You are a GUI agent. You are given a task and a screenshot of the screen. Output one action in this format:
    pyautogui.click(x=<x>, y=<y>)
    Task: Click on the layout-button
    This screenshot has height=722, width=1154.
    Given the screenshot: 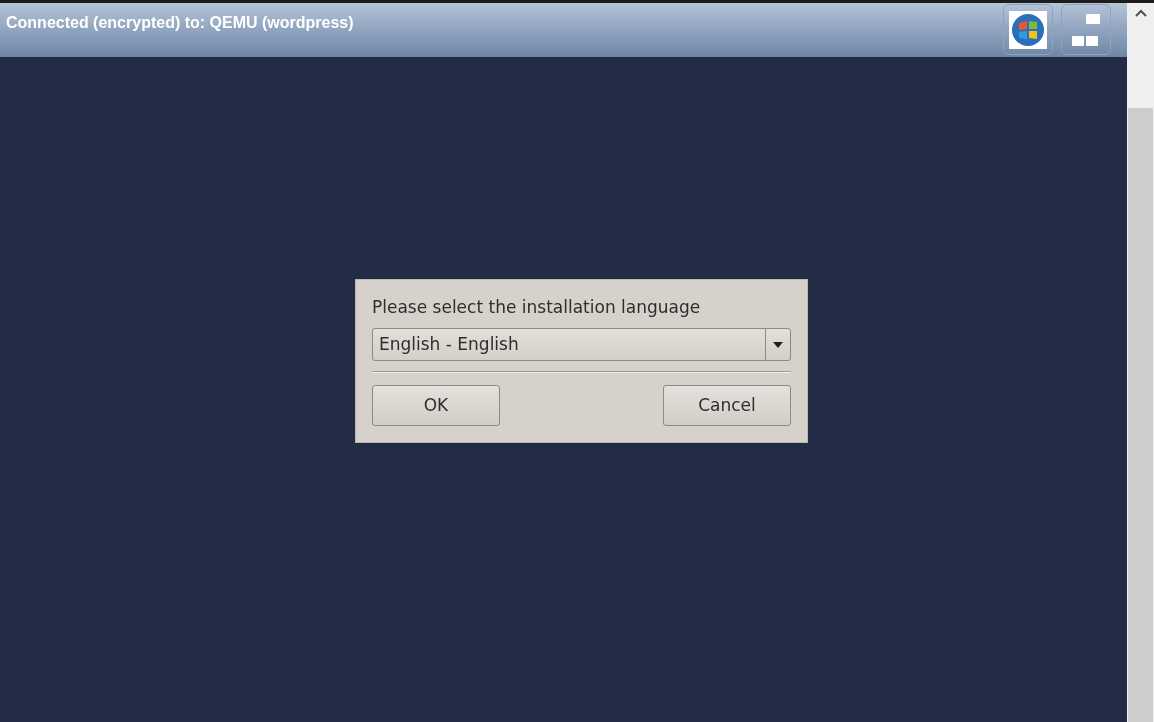 What is the action you would take?
    pyautogui.click(x=1086, y=29)
    